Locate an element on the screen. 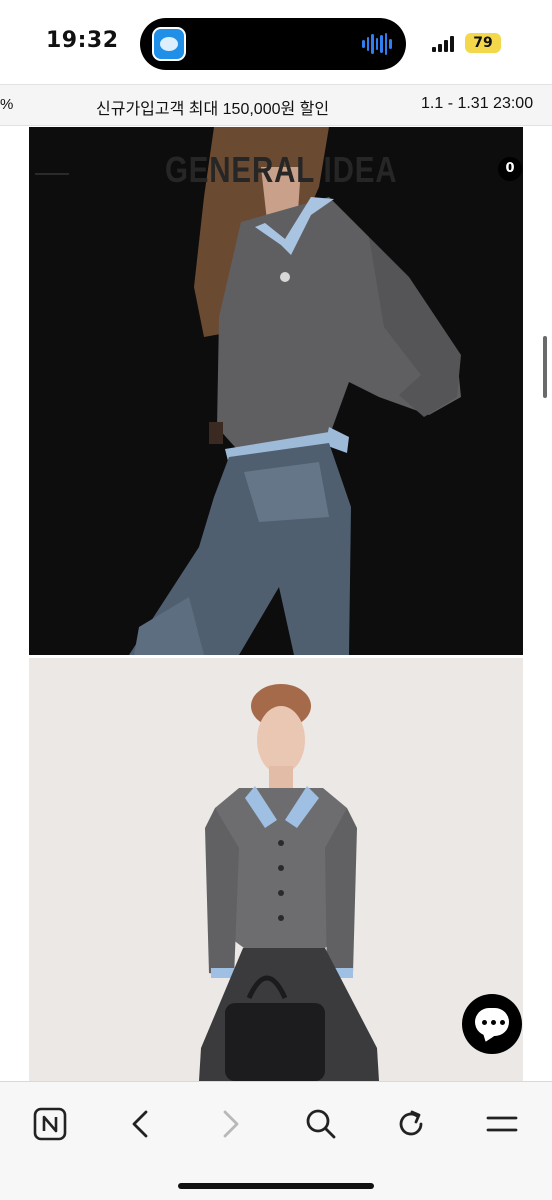 The width and height of the screenshot is (552, 1200). search-button is located at coordinates (321, 1124).